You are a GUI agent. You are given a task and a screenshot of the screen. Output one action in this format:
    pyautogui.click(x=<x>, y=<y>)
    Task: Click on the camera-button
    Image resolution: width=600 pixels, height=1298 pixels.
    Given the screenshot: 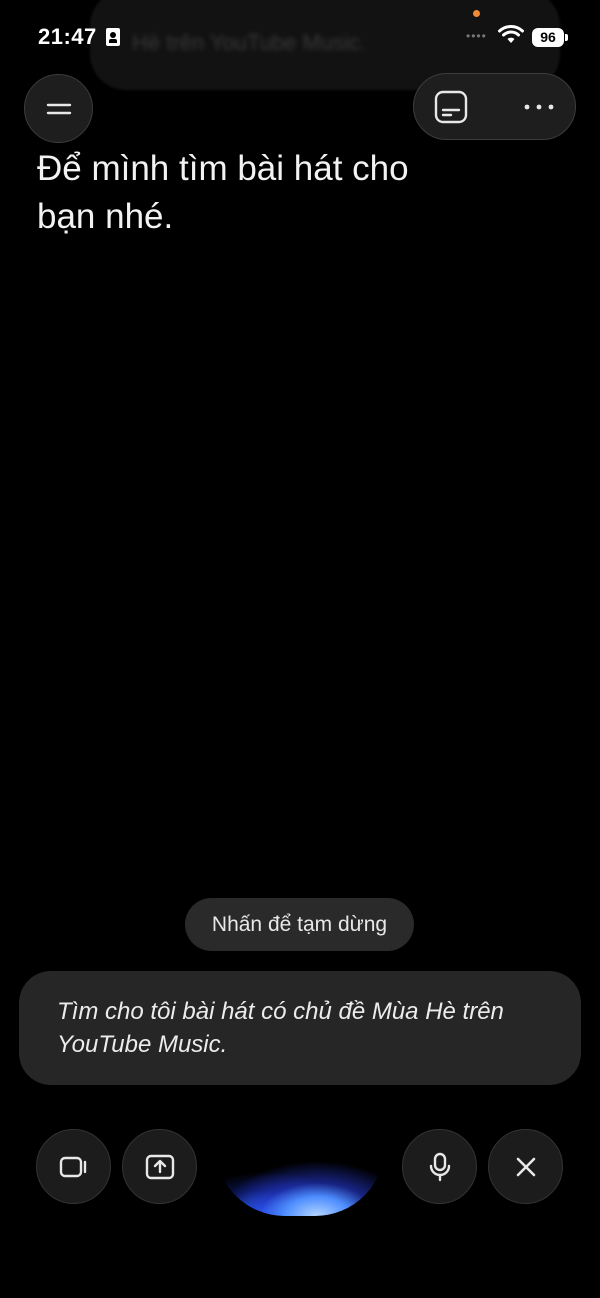 What is the action you would take?
    pyautogui.click(x=73, y=1166)
    